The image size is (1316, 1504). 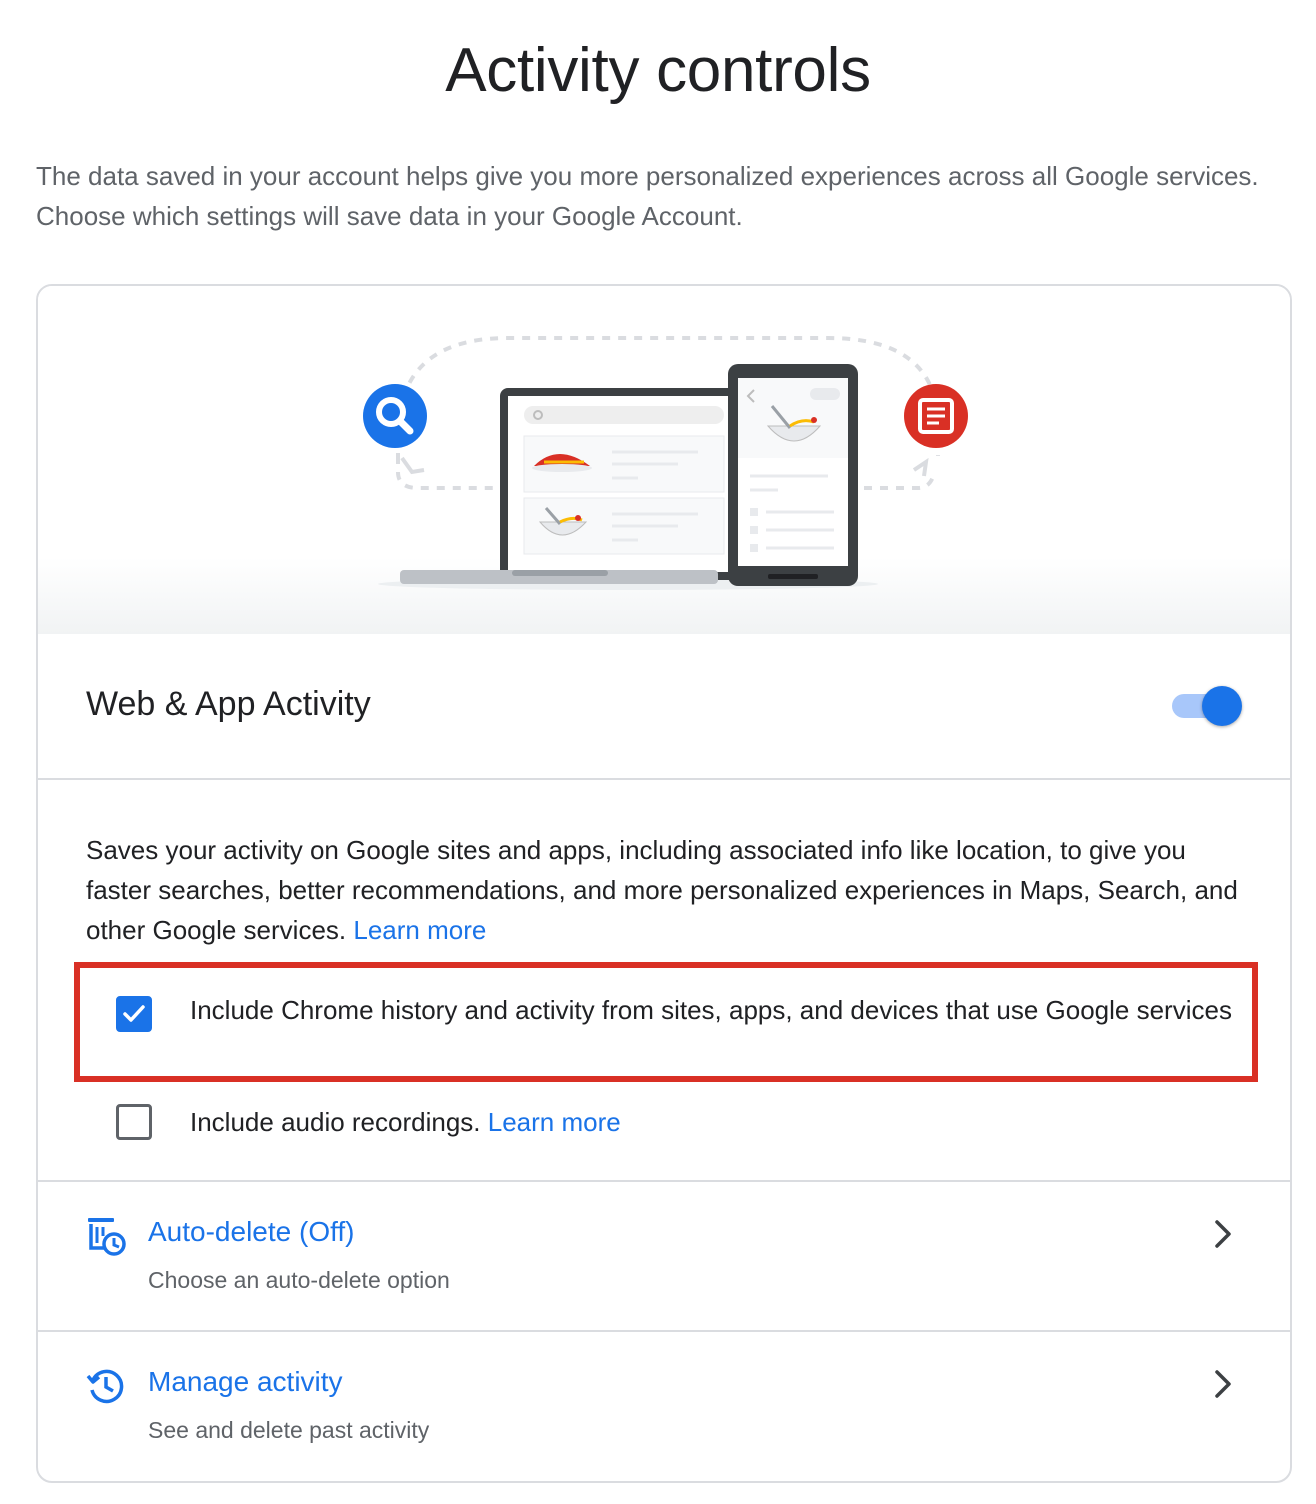 What do you see at coordinates (228, 704) in the screenshot?
I see `section-title: Web & App Activity` at bounding box center [228, 704].